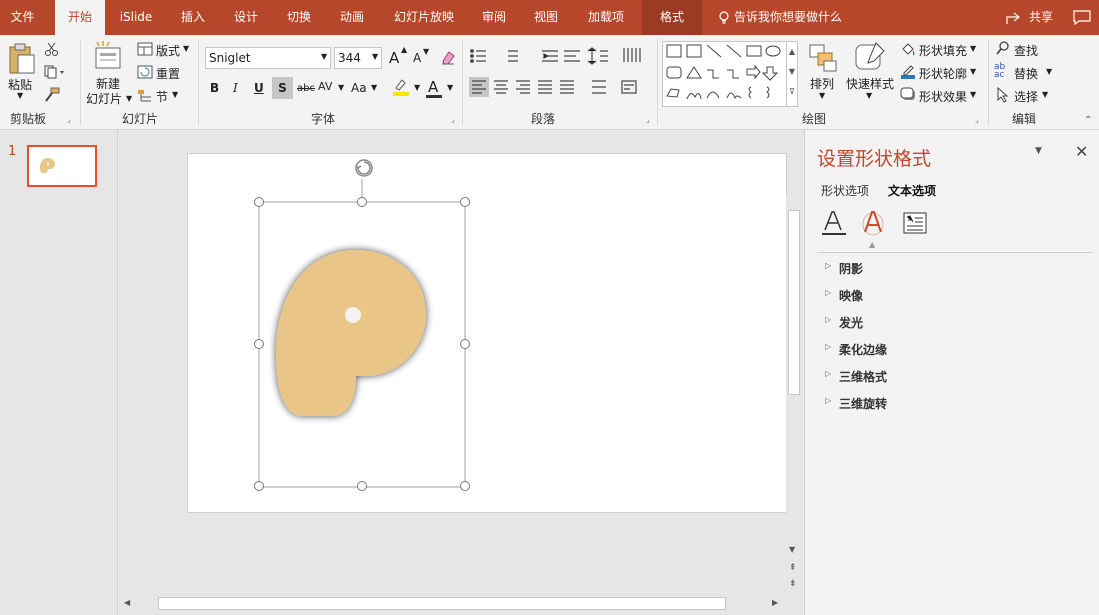 The image size is (1099, 615). What do you see at coordinates (129, 98) in the screenshot?
I see `new-slide-dropdown-icon: ▼` at bounding box center [129, 98].